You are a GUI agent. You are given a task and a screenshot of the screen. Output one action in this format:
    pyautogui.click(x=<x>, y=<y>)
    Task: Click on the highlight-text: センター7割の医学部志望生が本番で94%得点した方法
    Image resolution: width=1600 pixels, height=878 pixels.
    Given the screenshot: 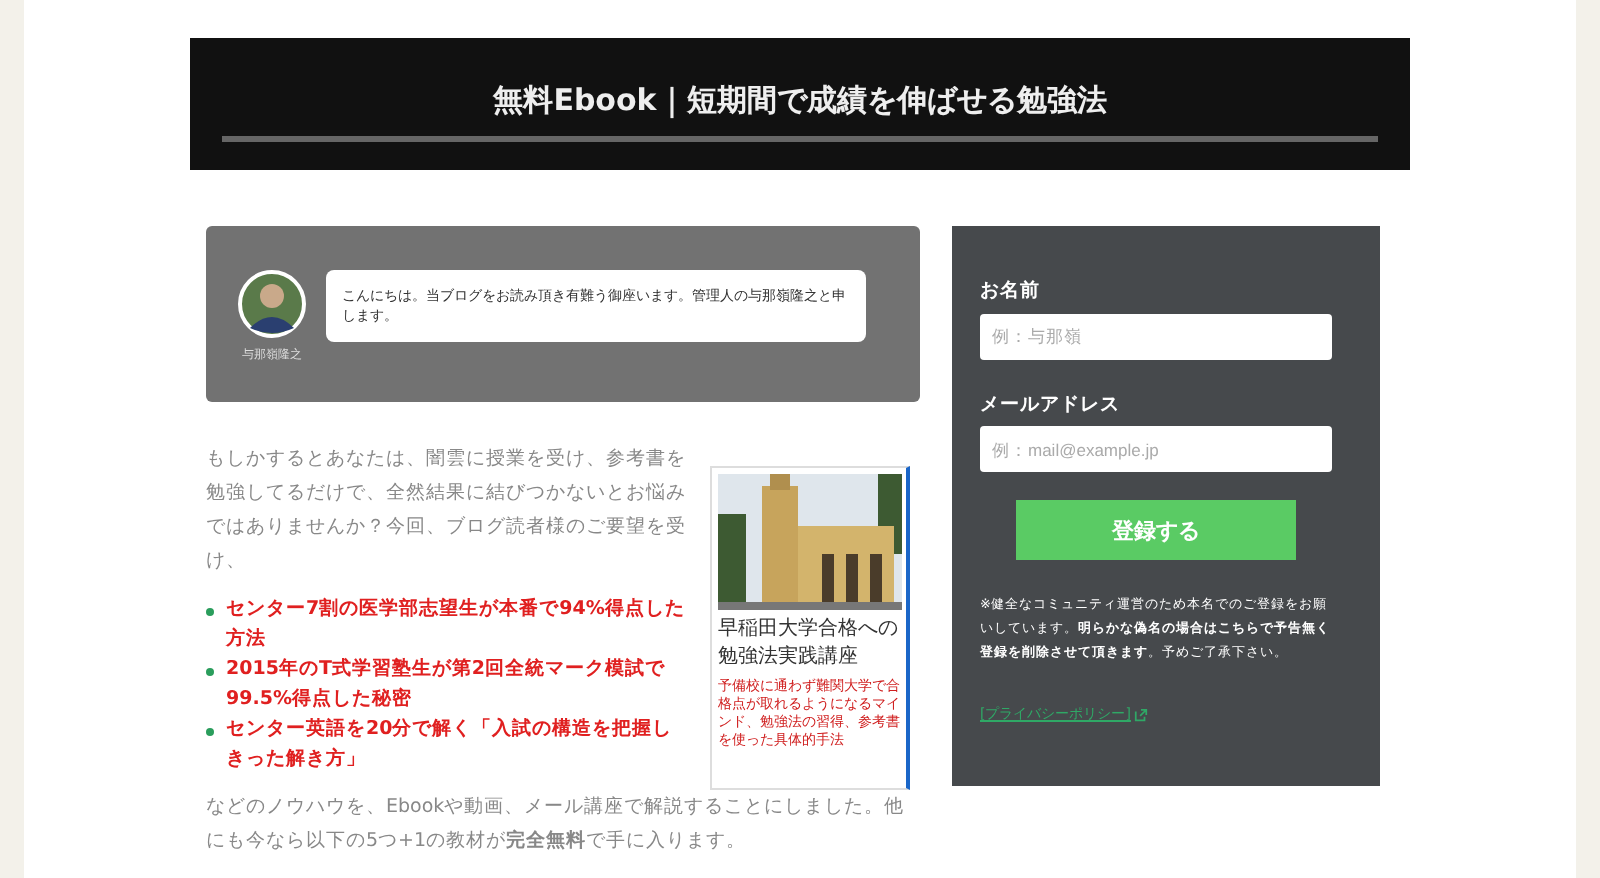 What is the action you would take?
    pyautogui.click(x=456, y=624)
    